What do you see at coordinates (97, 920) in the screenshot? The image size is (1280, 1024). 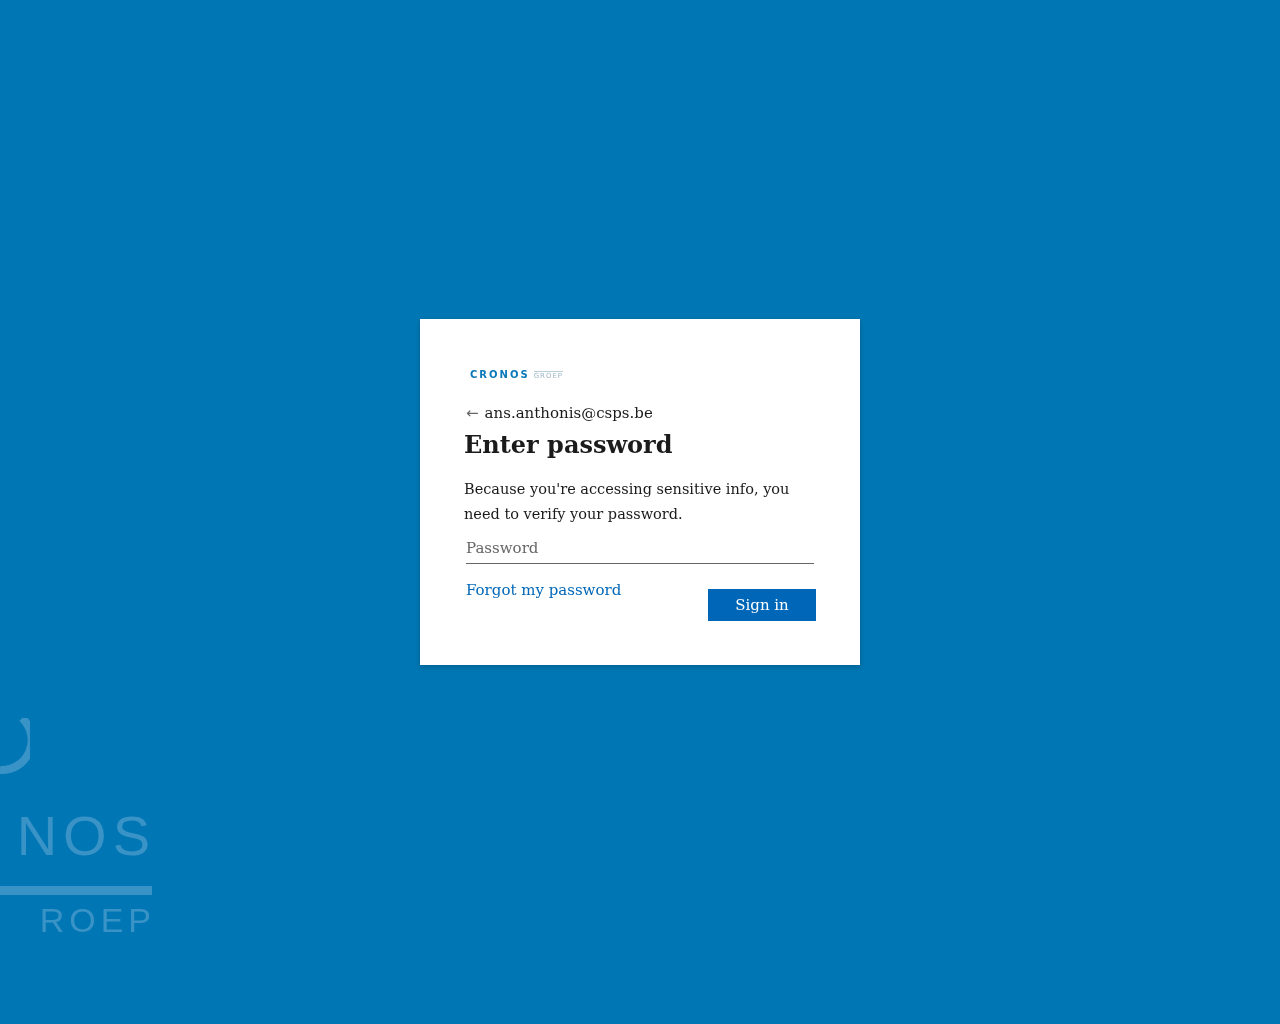 I see `background-logo-text: ROEP` at bounding box center [97, 920].